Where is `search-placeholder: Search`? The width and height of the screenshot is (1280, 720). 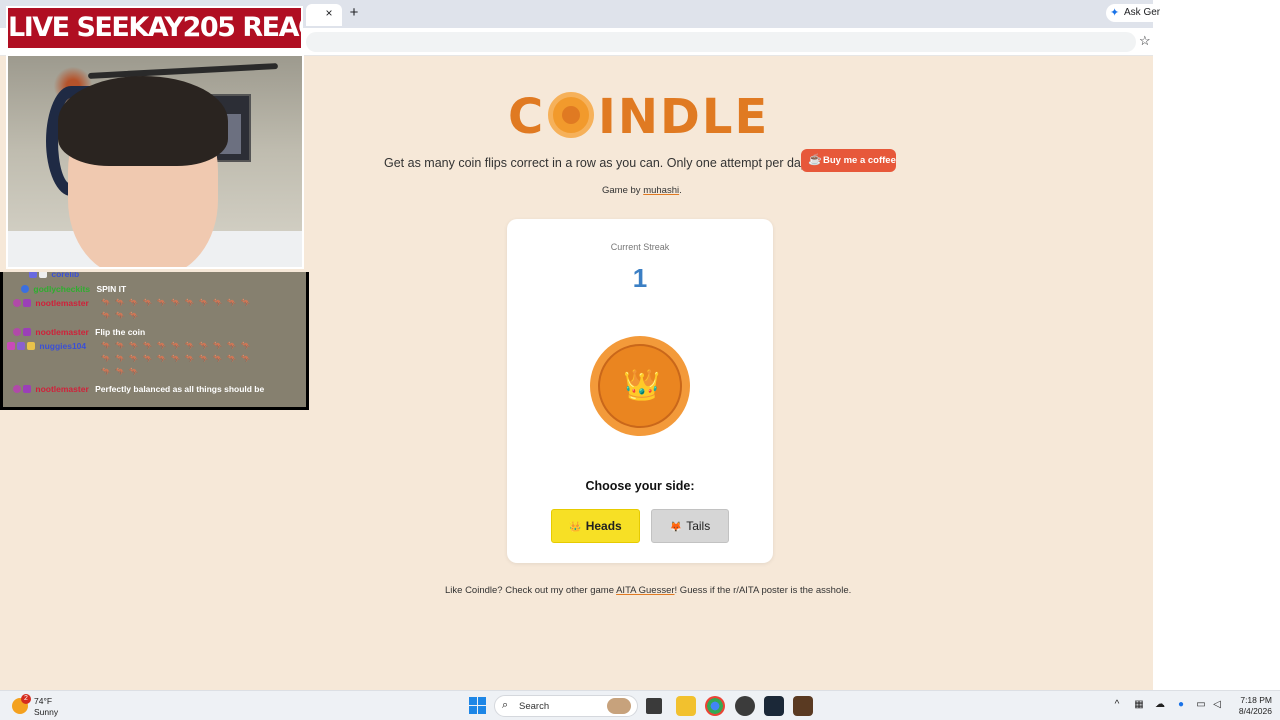 search-placeholder: Search is located at coordinates (534, 706).